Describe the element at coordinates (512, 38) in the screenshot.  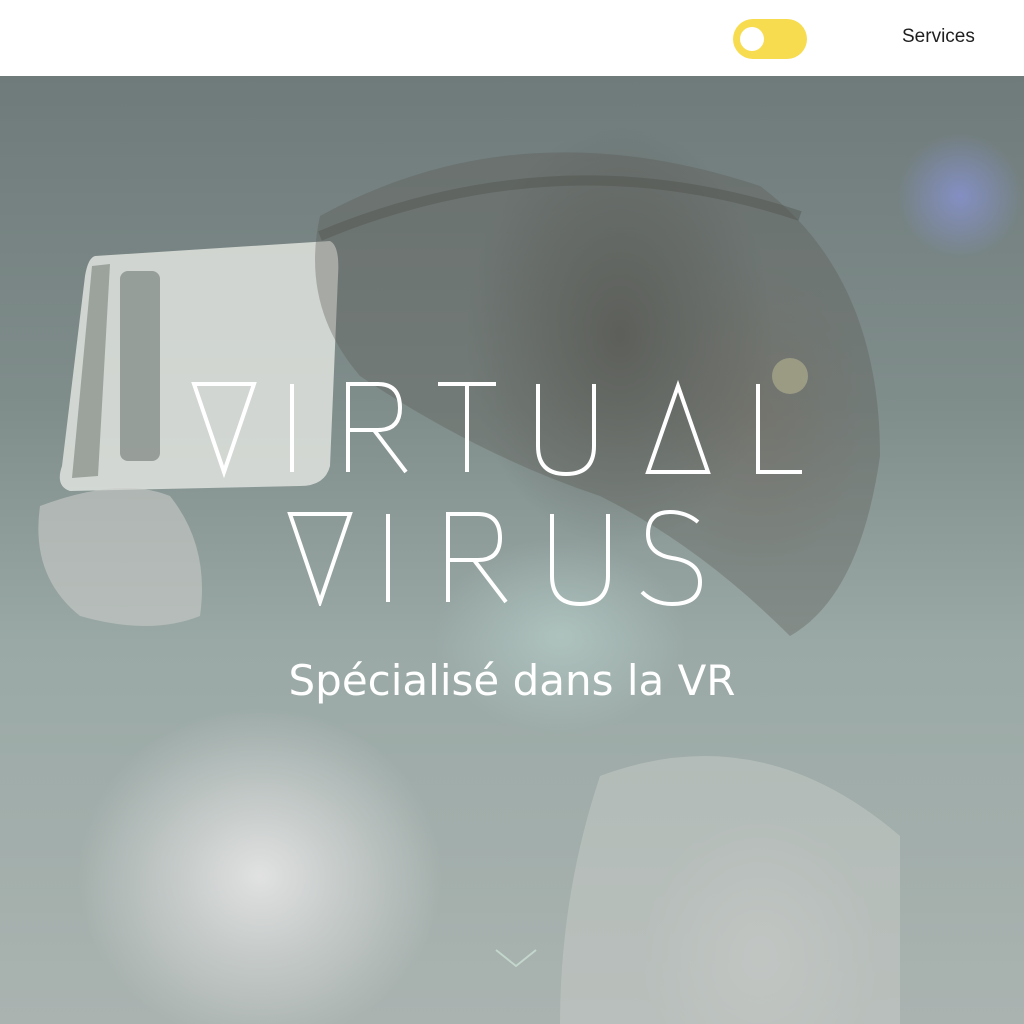
I see `top-navigation-bar: Services` at that location.